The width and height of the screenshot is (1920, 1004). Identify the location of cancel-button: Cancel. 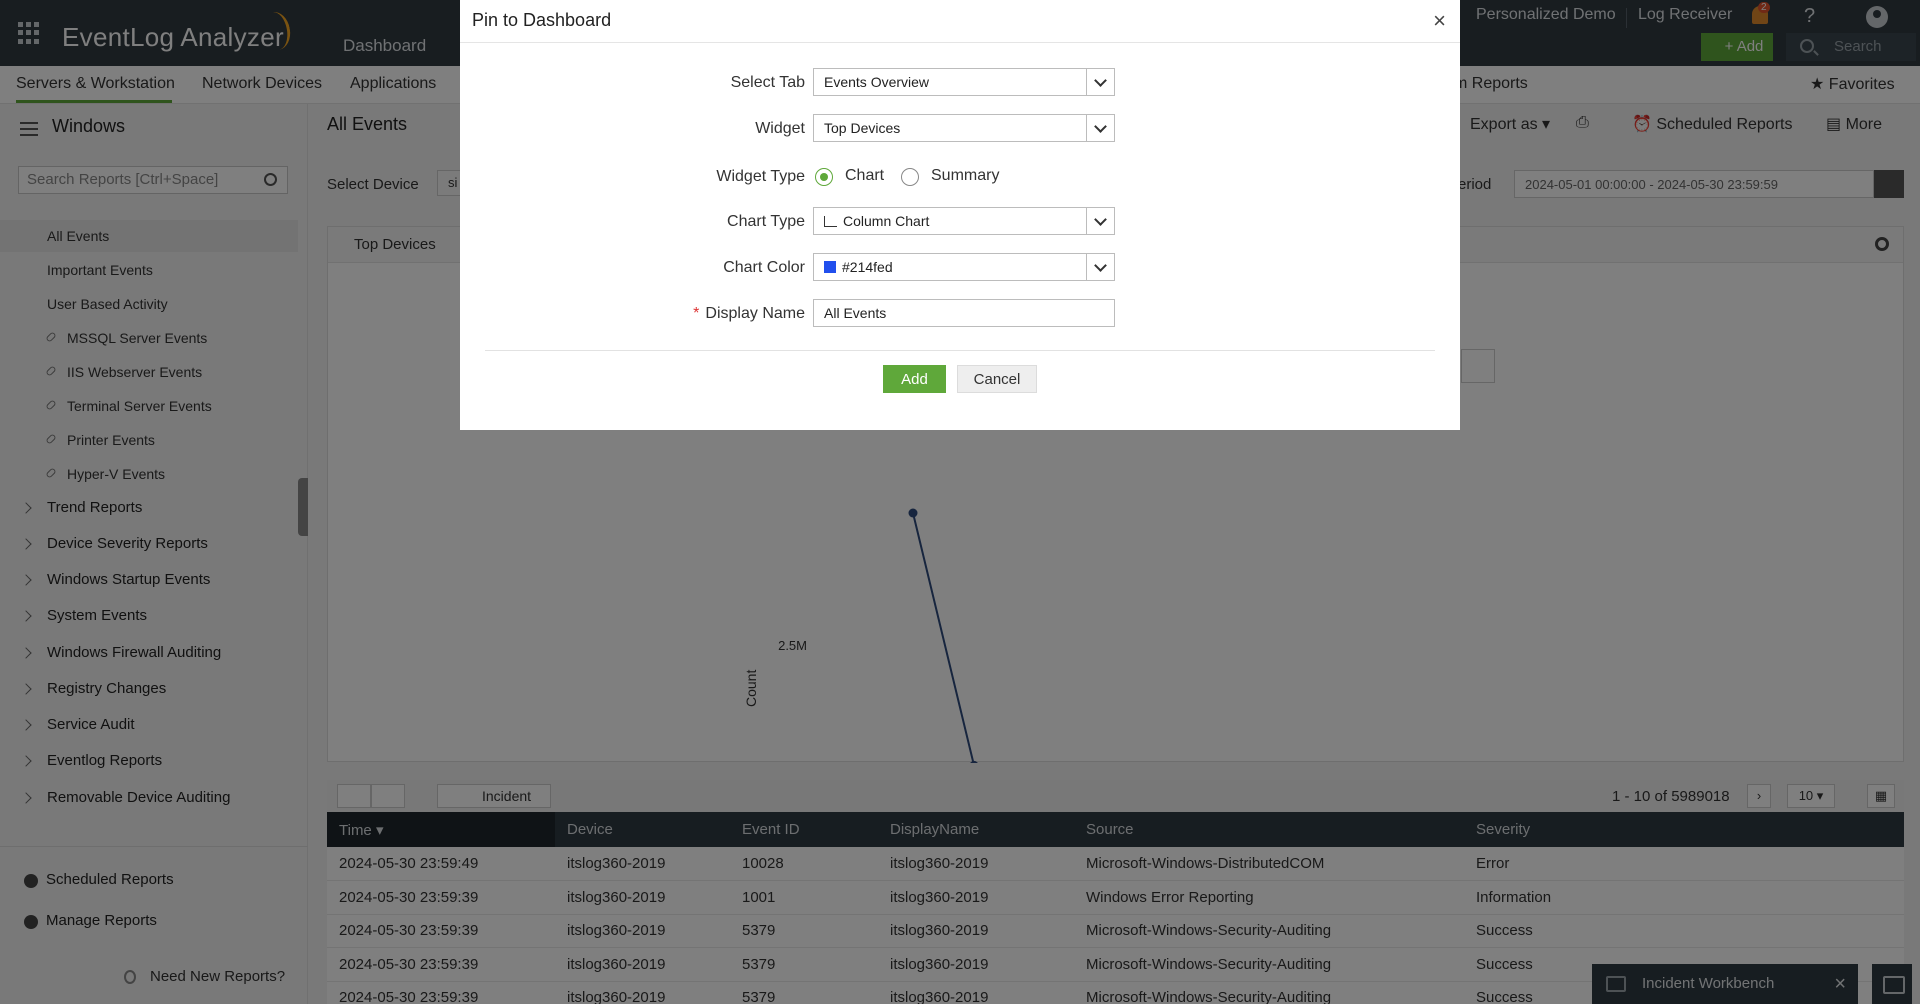
(997, 379).